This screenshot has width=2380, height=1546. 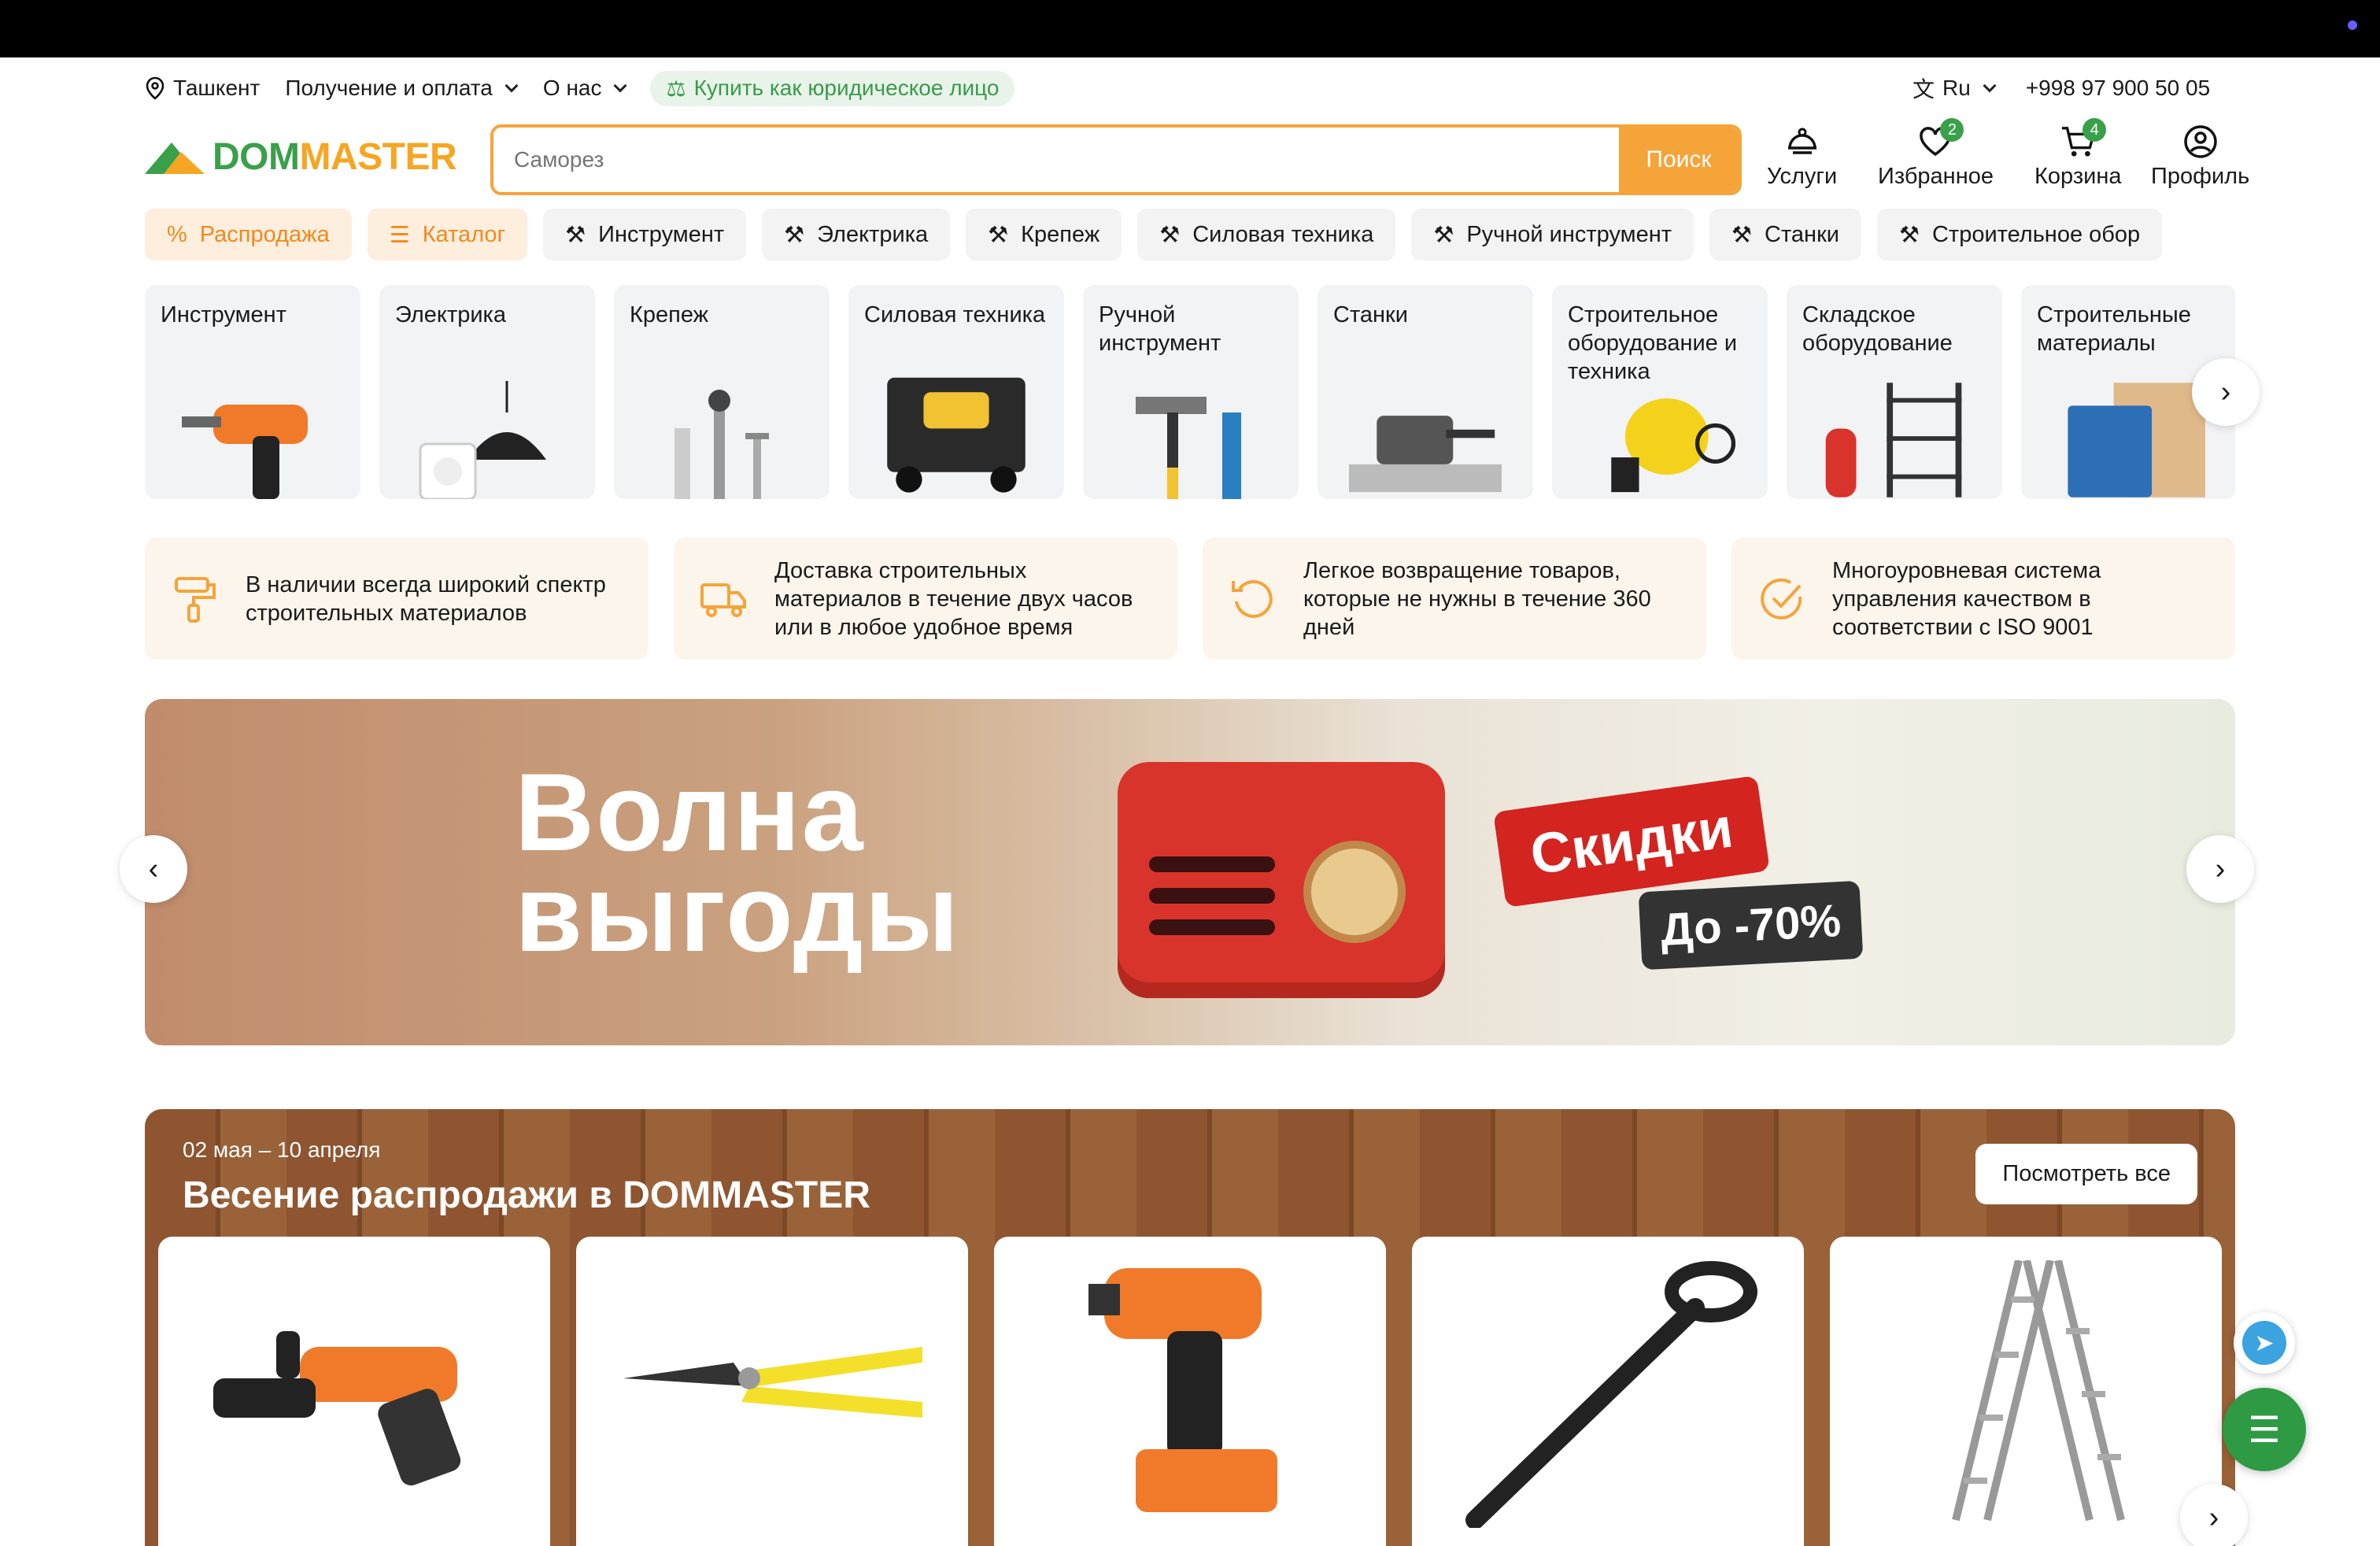 I want to click on browser-top-bar, so click(x=1190, y=28).